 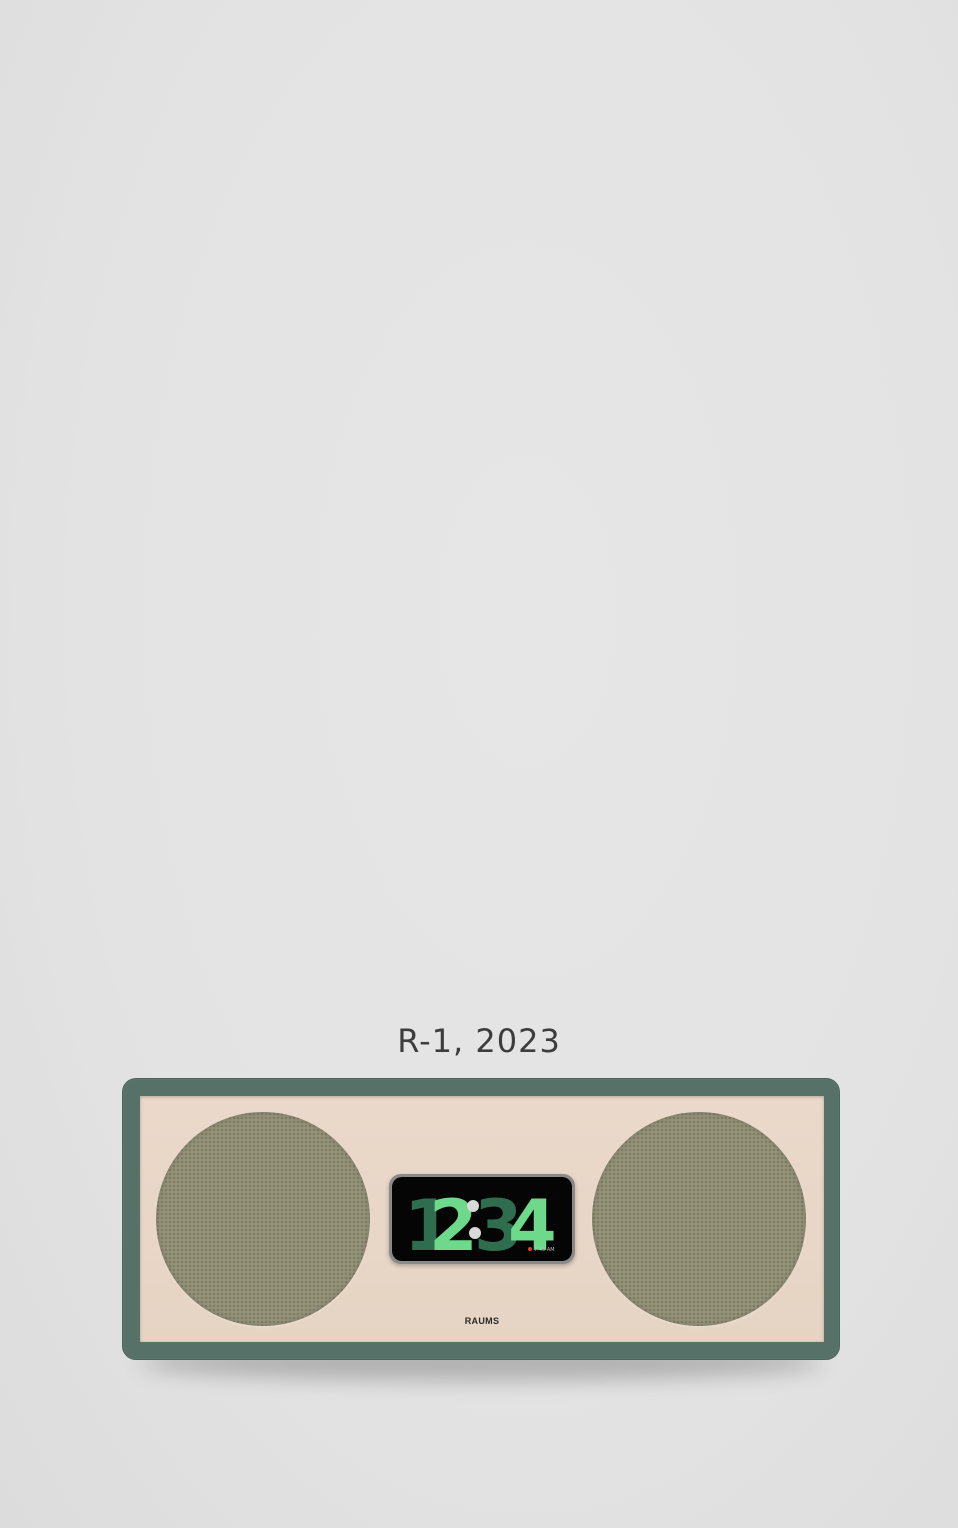 What do you see at coordinates (453, 1223) in the screenshot?
I see `clock-digit-2: 2` at bounding box center [453, 1223].